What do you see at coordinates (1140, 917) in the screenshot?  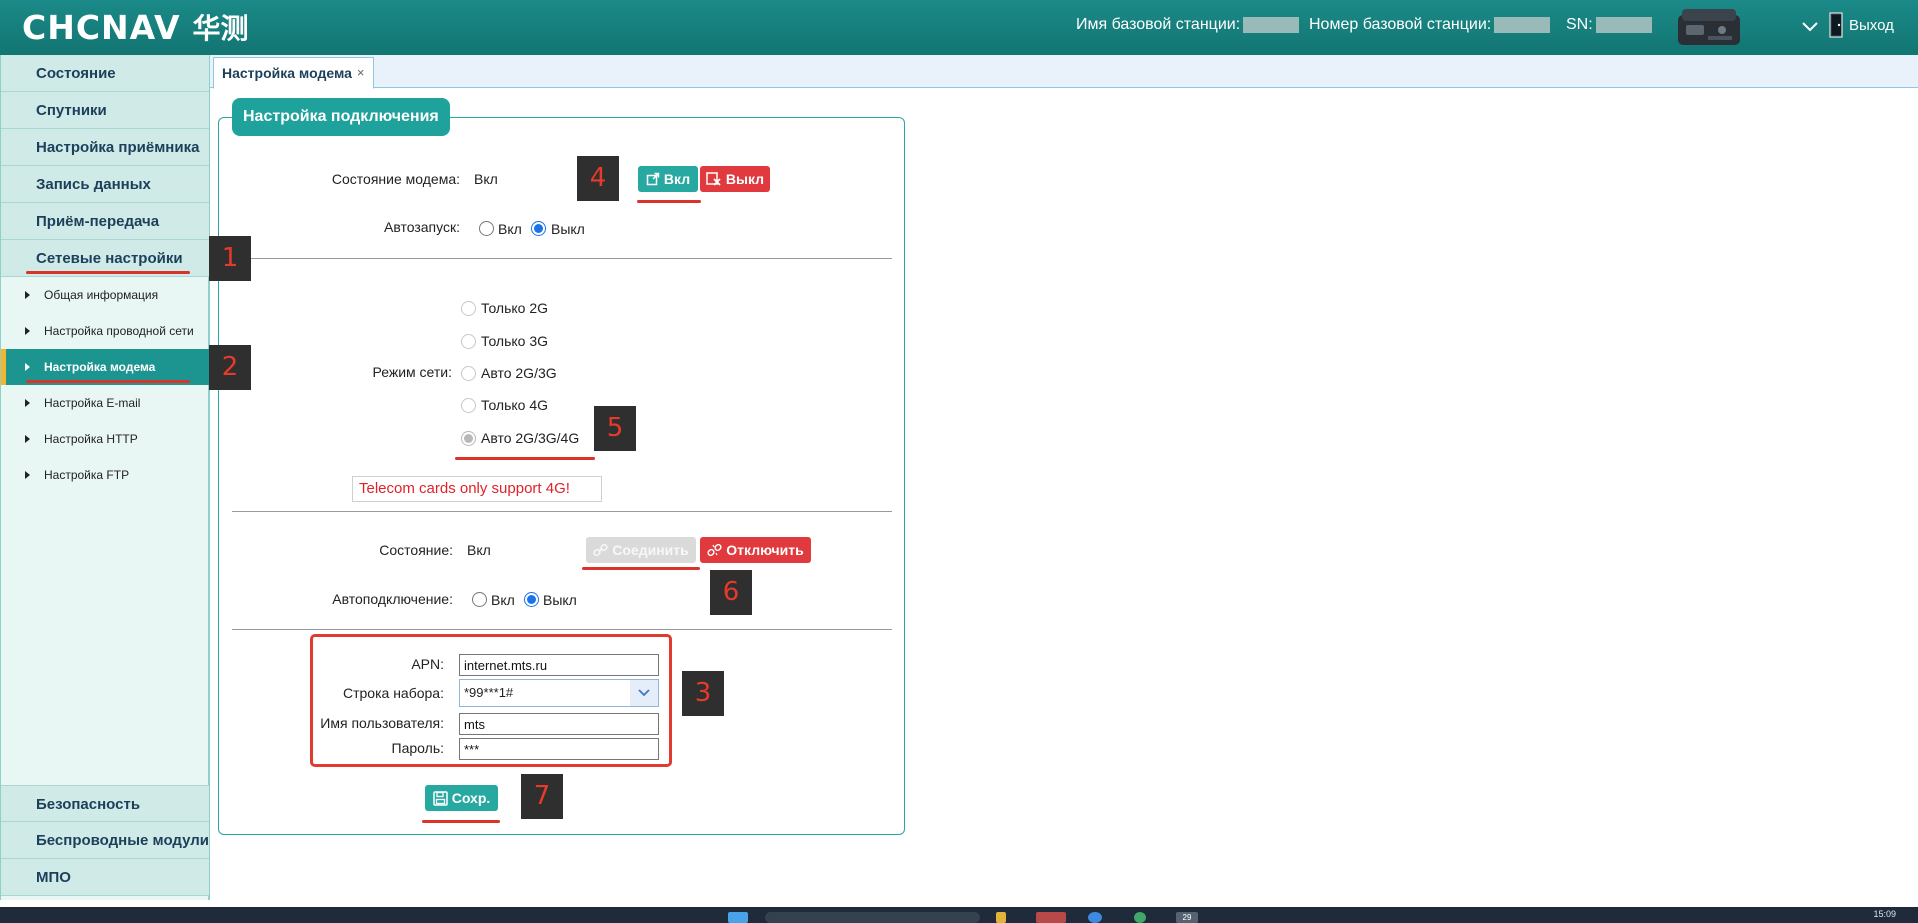 I see `app-icon` at bounding box center [1140, 917].